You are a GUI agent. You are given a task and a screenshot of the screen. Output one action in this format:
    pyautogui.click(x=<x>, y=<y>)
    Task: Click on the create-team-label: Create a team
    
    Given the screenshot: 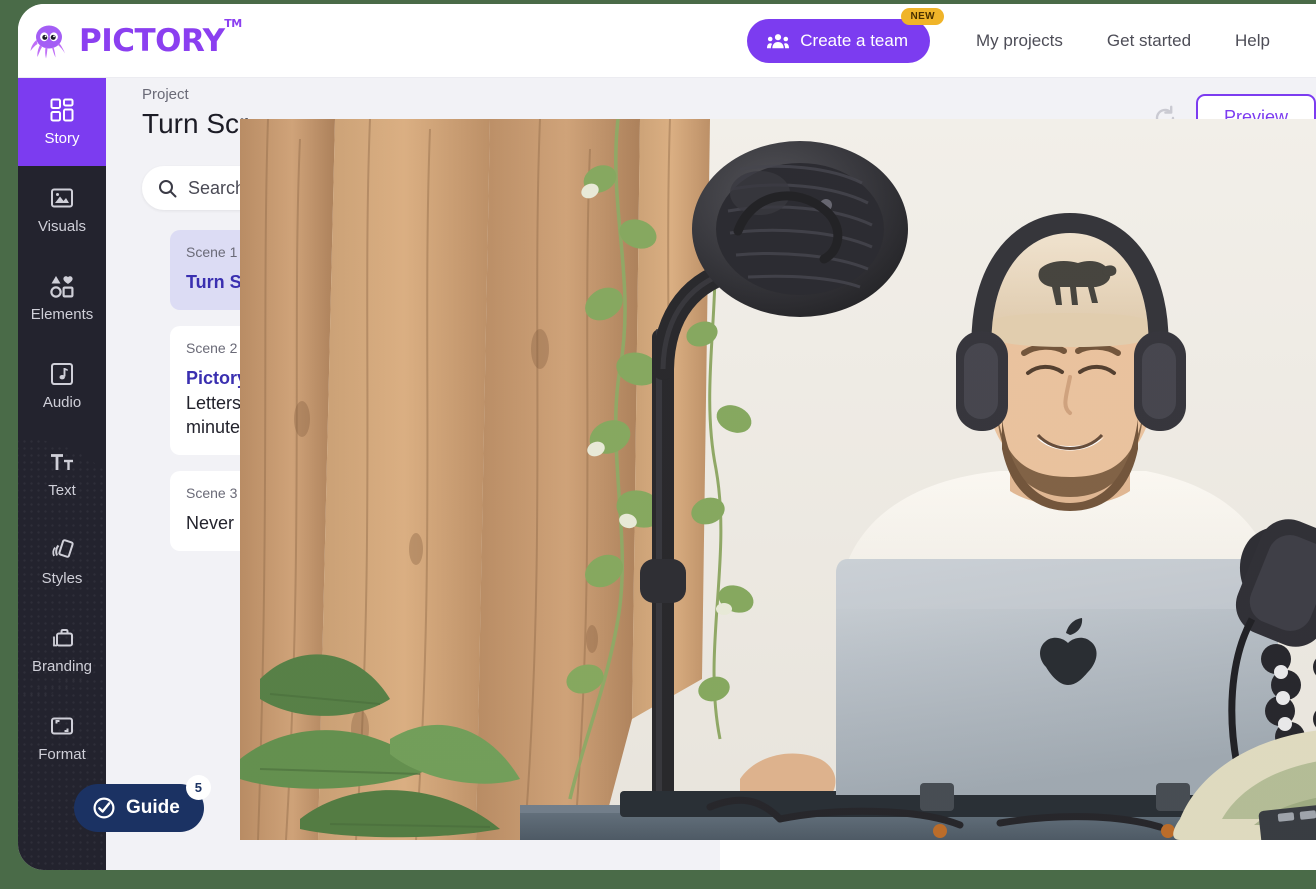 What is the action you would take?
    pyautogui.click(x=854, y=40)
    